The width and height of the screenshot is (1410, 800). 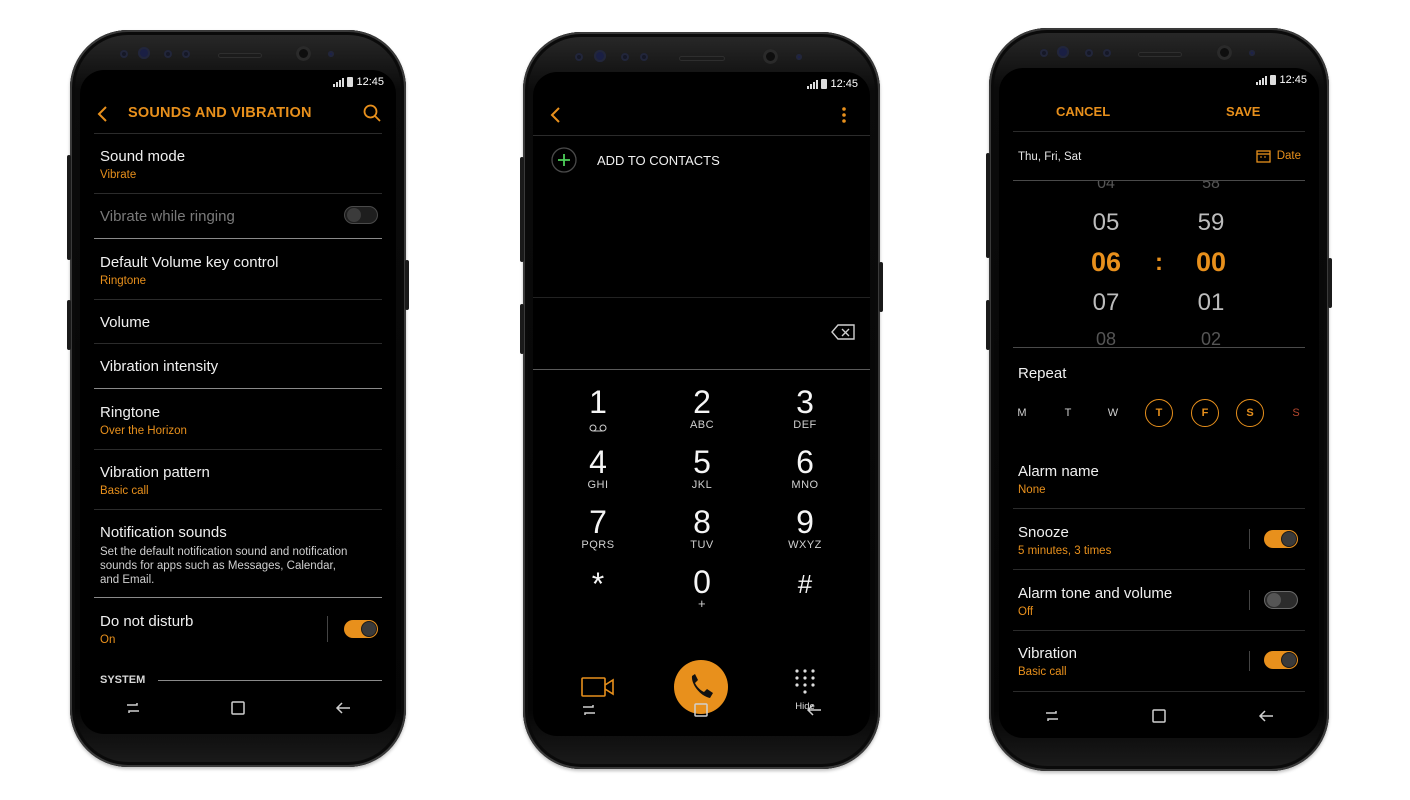 I want to click on more-options-button, so click(x=844, y=115).